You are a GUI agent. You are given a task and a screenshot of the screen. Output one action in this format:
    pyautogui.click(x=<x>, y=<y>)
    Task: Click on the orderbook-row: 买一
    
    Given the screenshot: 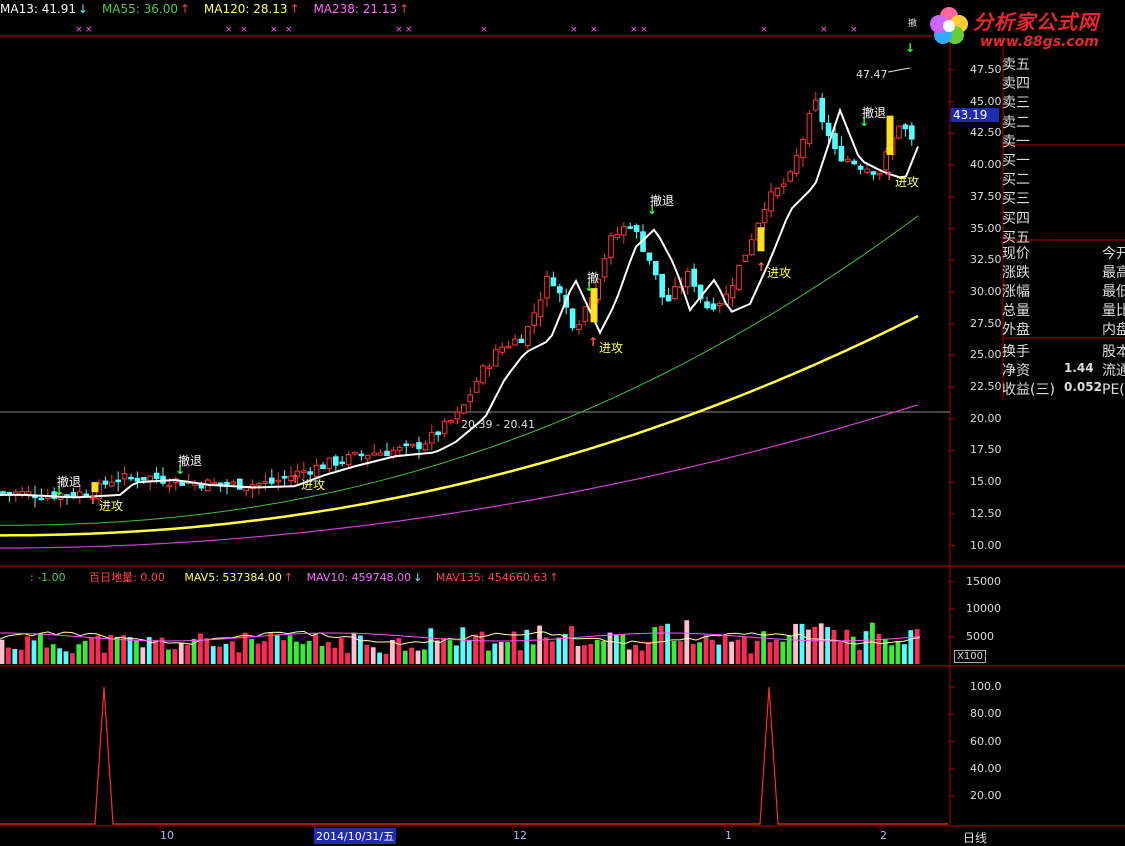 What is the action you would take?
    pyautogui.click(x=1016, y=161)
    